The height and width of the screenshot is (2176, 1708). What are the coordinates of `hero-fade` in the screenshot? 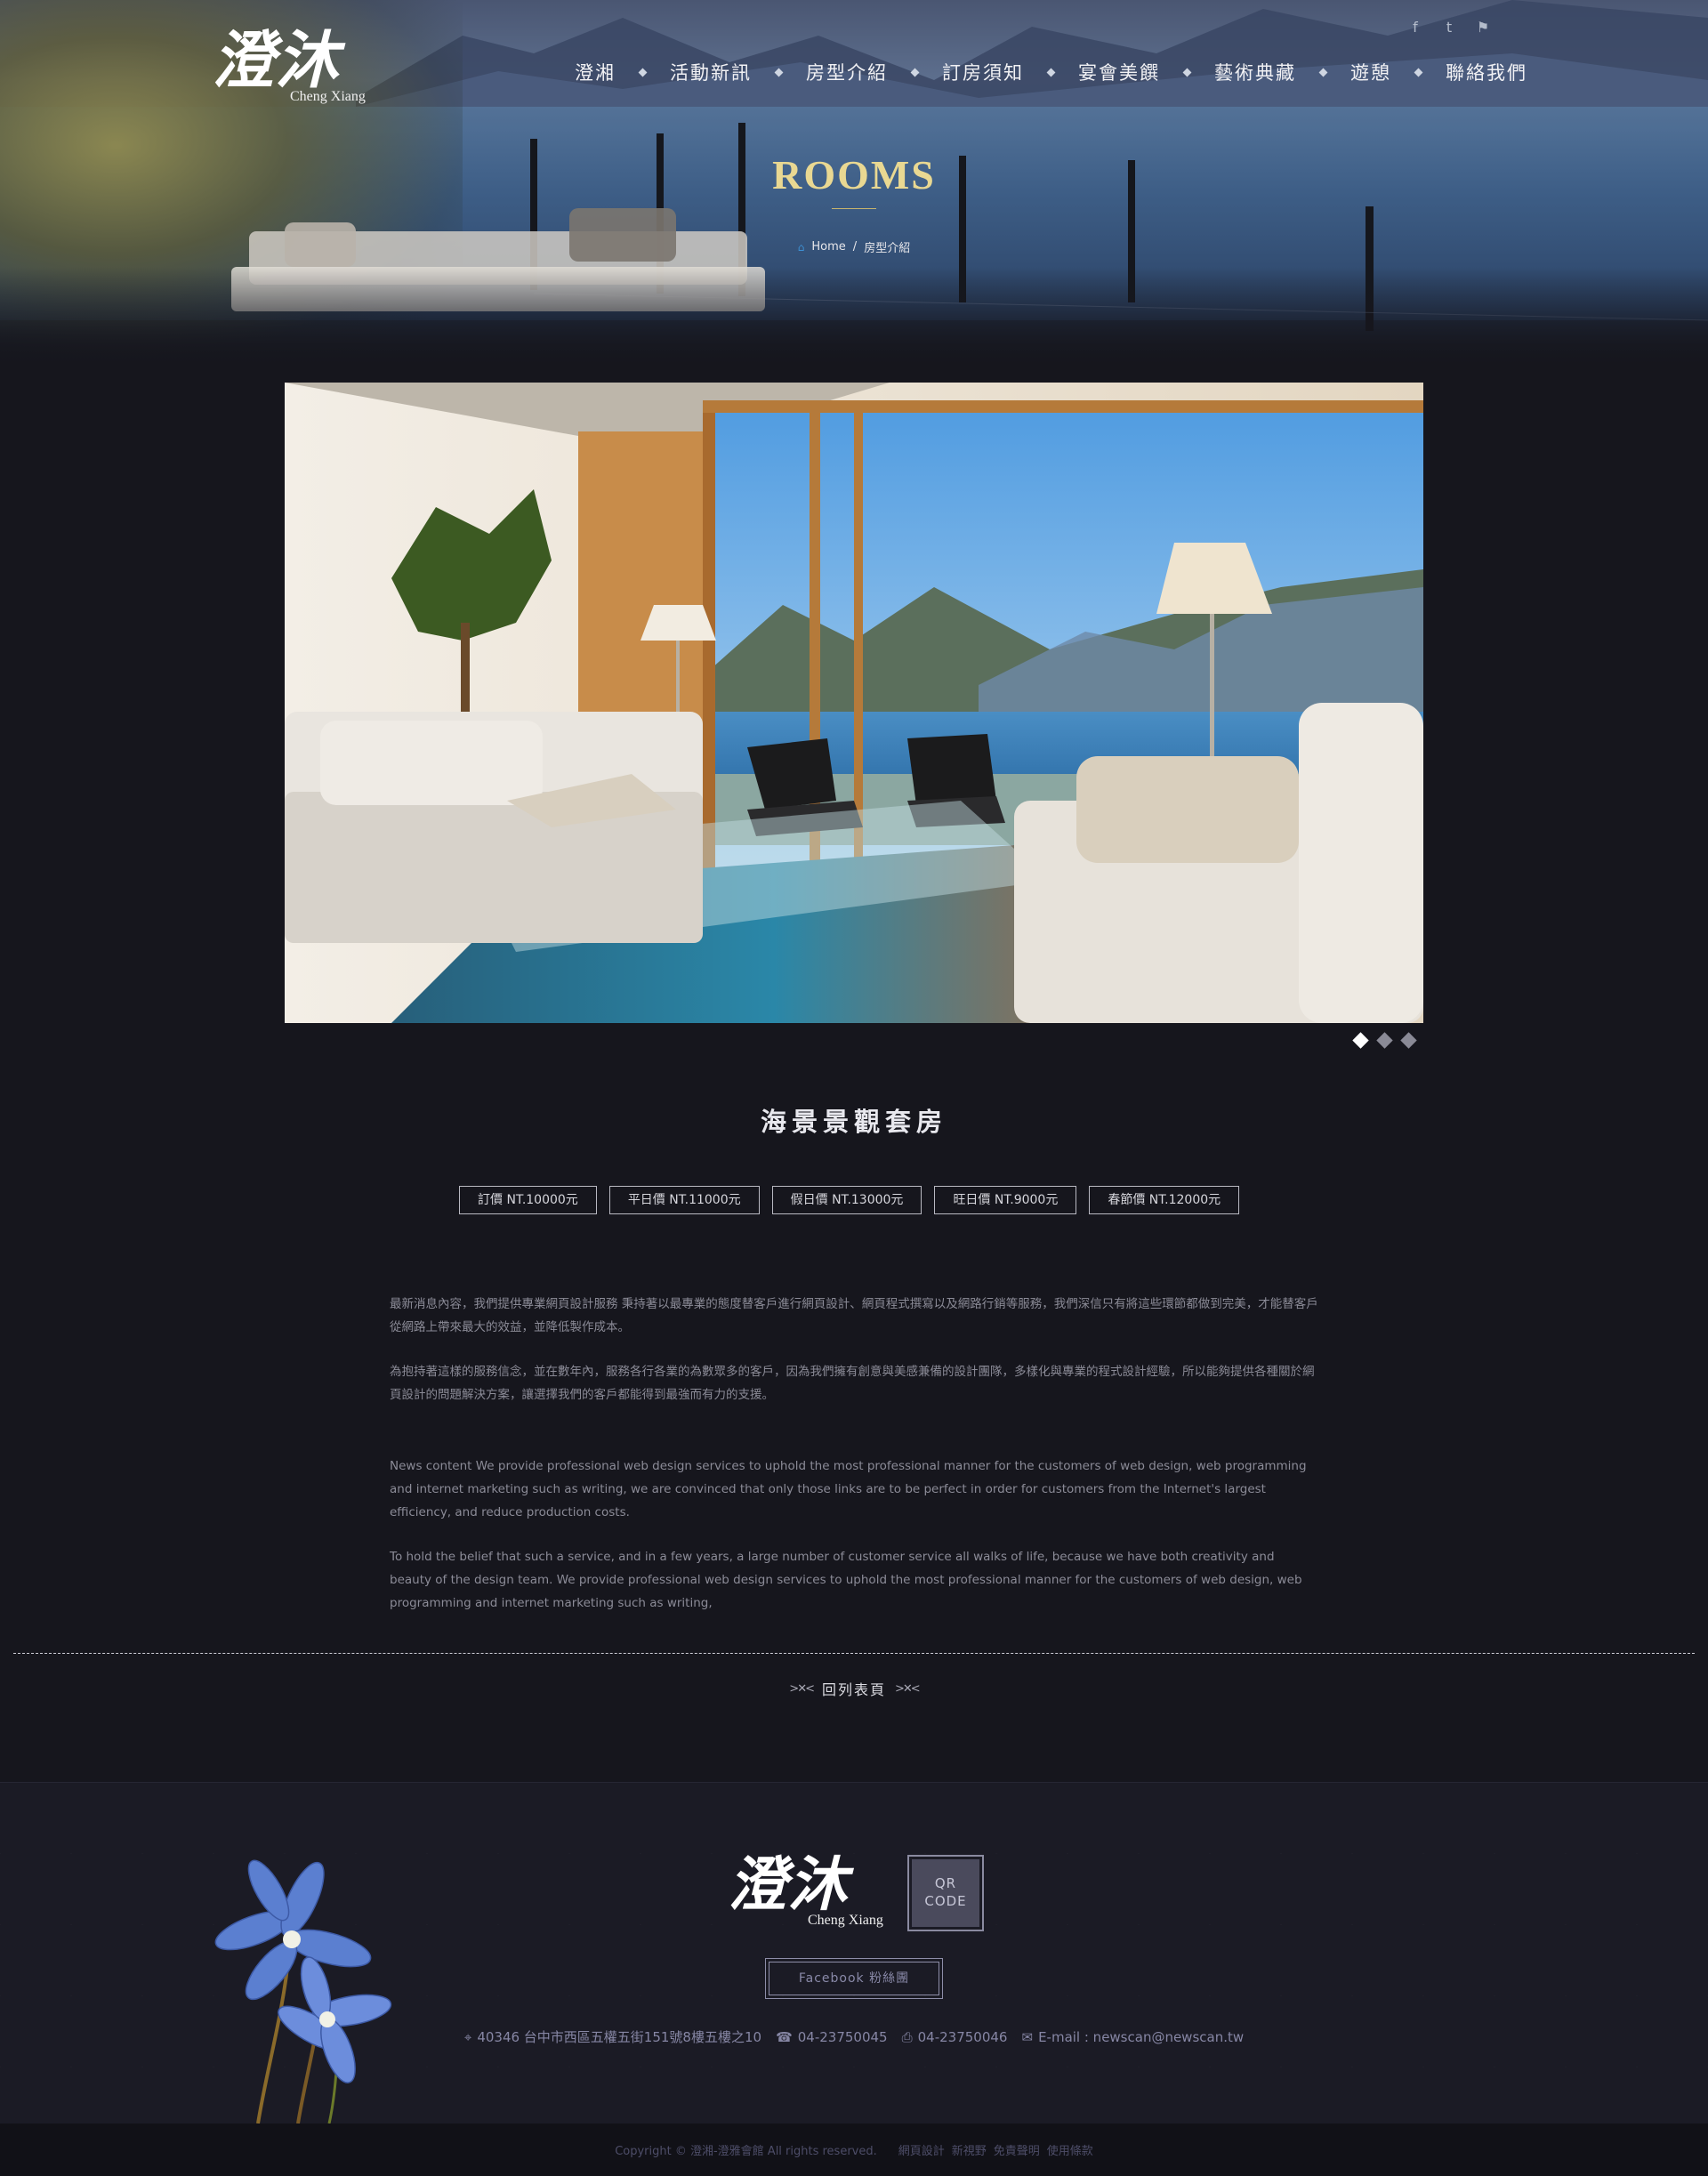 It's located at (854, 316).